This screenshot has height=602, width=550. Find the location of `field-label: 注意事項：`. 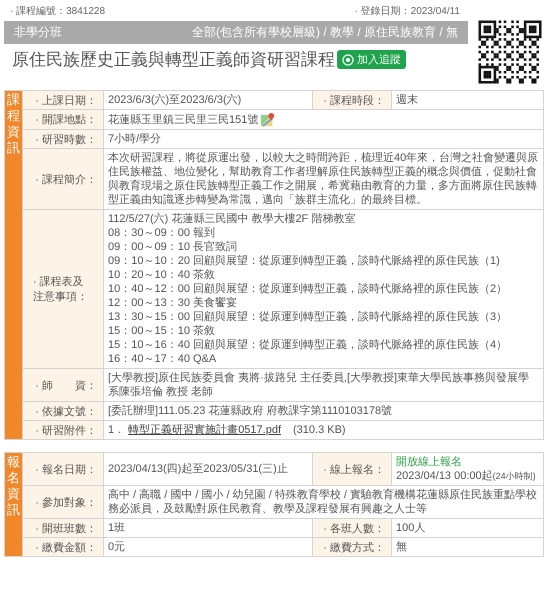

field-label: 注意事項： is located at coordinates (60, 297).